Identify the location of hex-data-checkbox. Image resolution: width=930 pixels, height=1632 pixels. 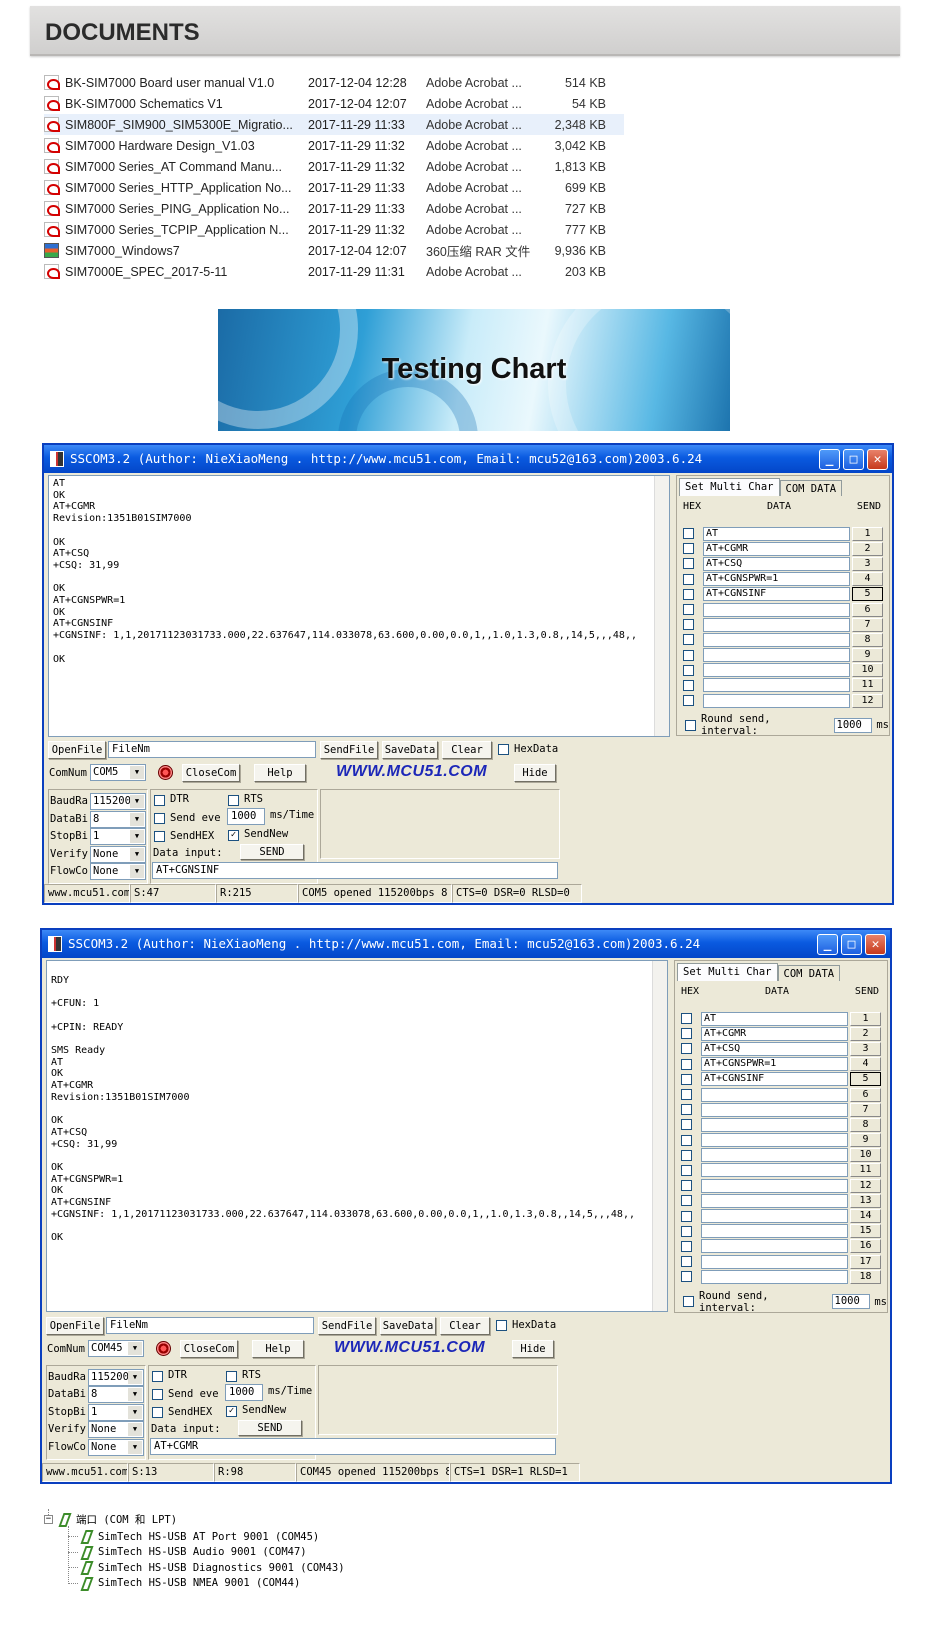
(503, 749).